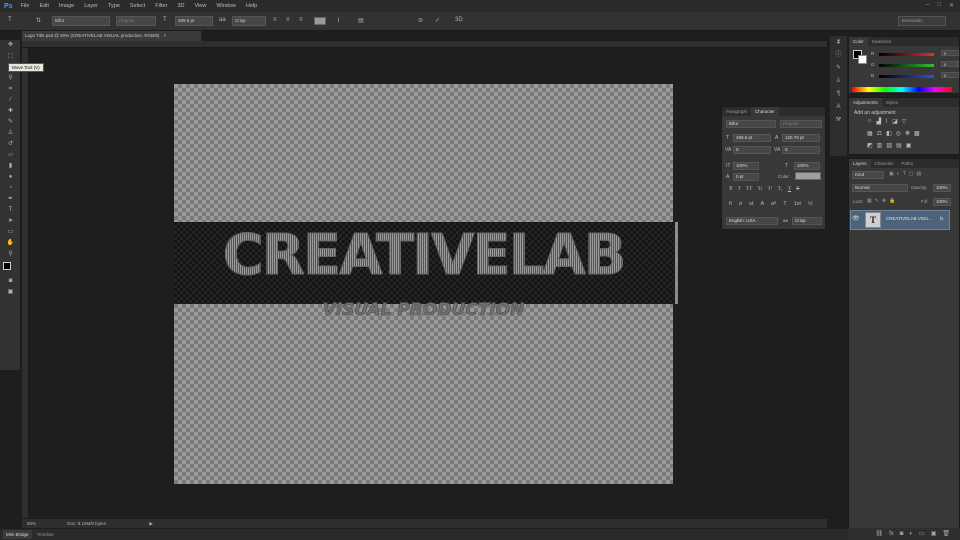 This screenshot has width=960, height=540. Describe the element at coordinates (927, 5) in the screenshot. I see `minimize-button: –` at that location.